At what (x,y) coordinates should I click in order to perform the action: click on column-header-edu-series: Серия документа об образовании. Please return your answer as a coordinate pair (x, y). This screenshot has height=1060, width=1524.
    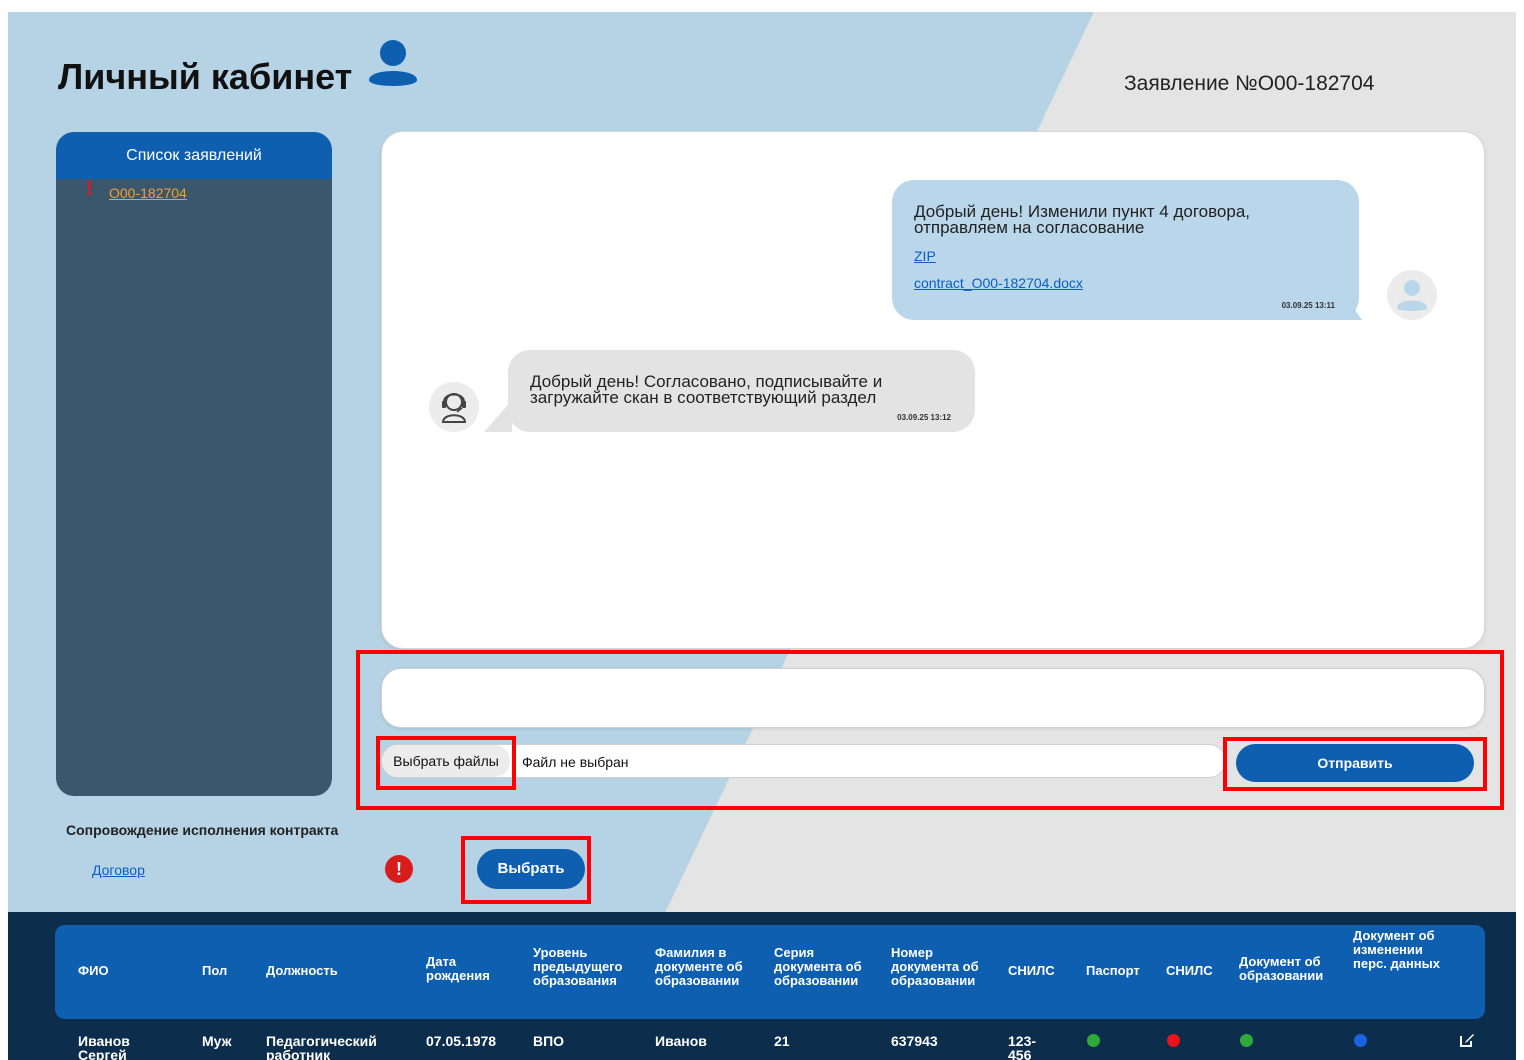
    Looking at the image, I should click on (818, 966).